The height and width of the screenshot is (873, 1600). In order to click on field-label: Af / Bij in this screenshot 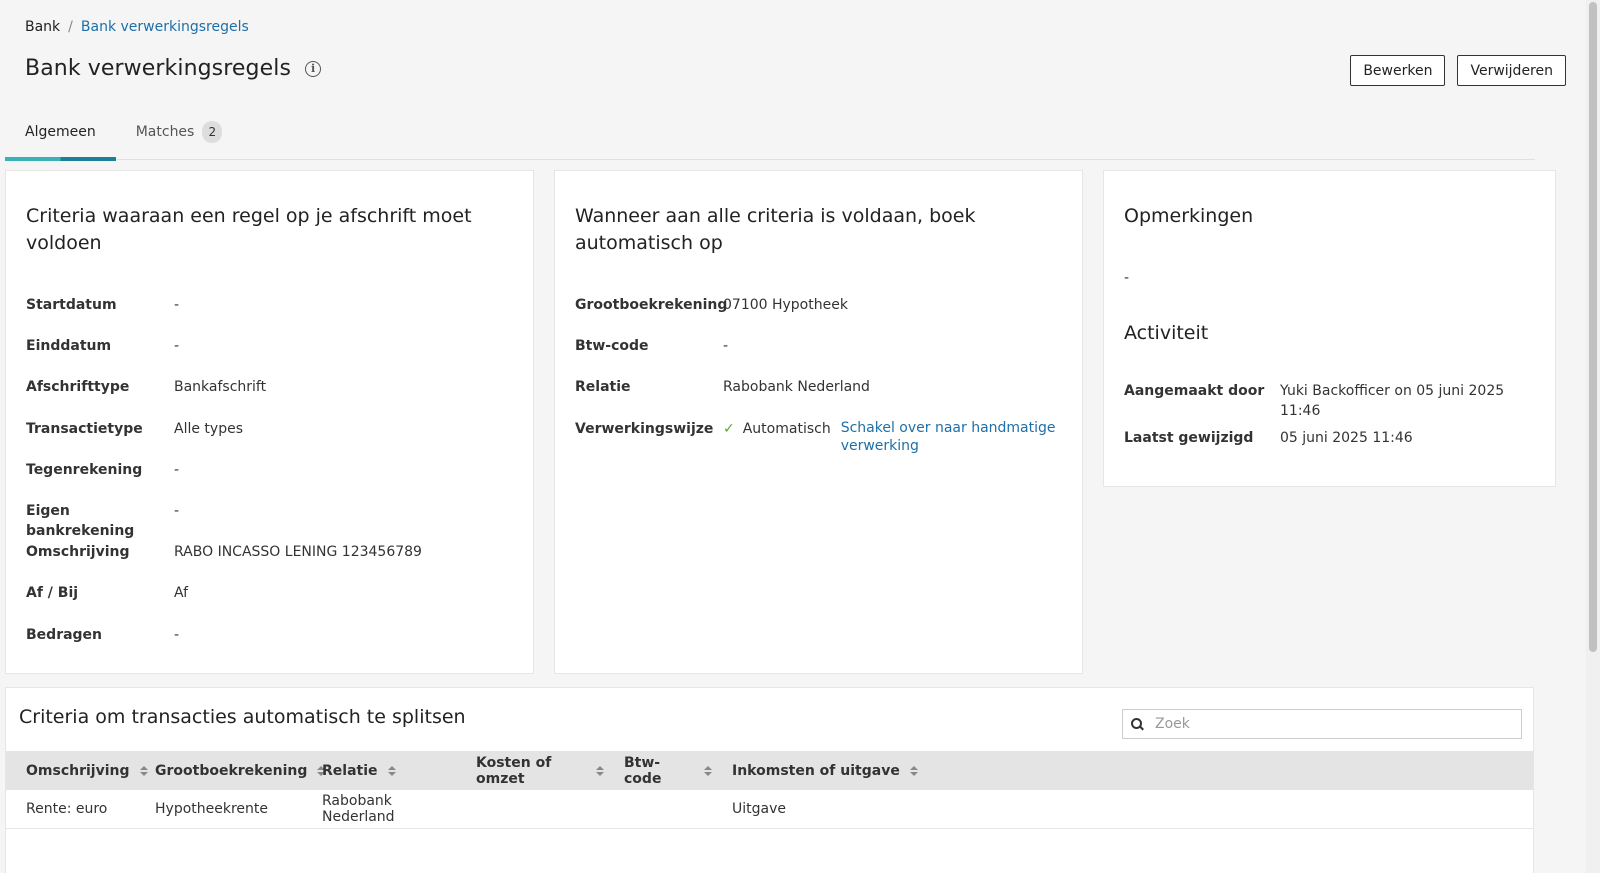, I will do `click(52, 593)`.